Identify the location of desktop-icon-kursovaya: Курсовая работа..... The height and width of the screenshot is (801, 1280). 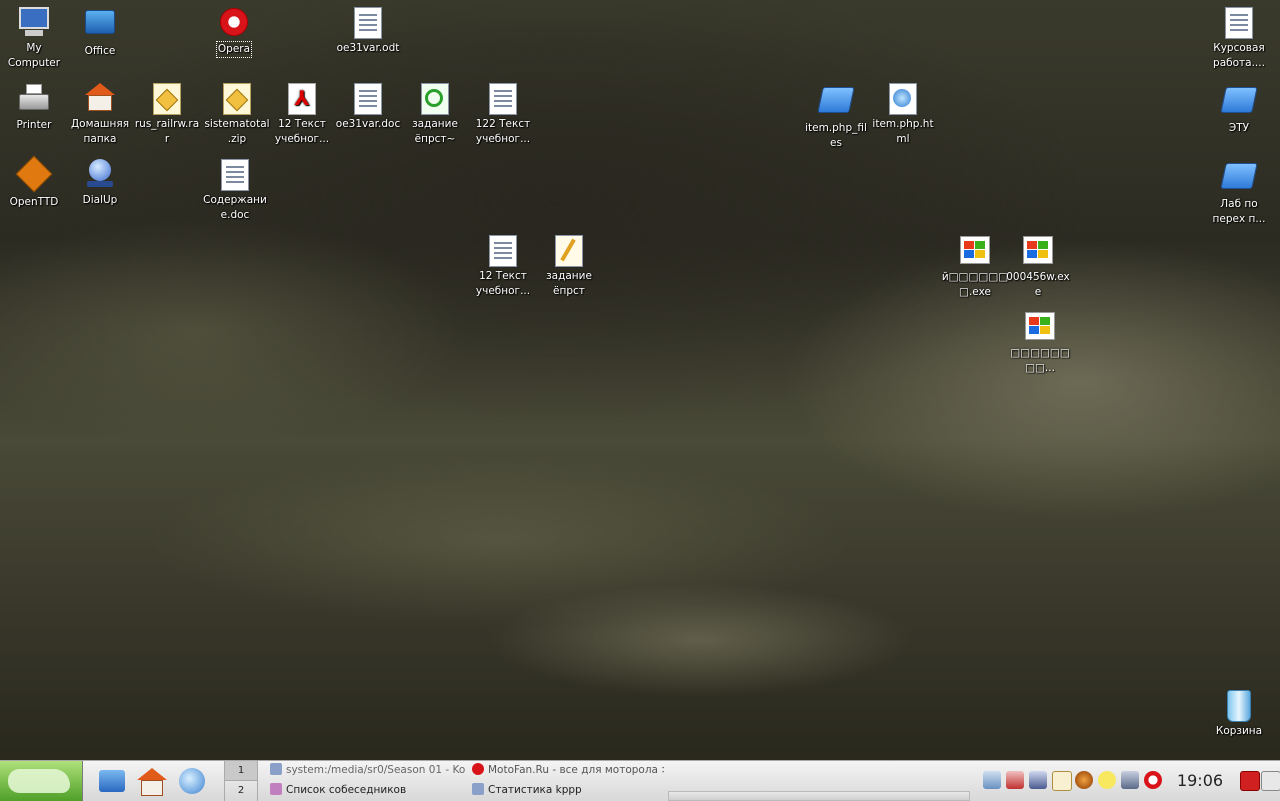
(1239, 38).